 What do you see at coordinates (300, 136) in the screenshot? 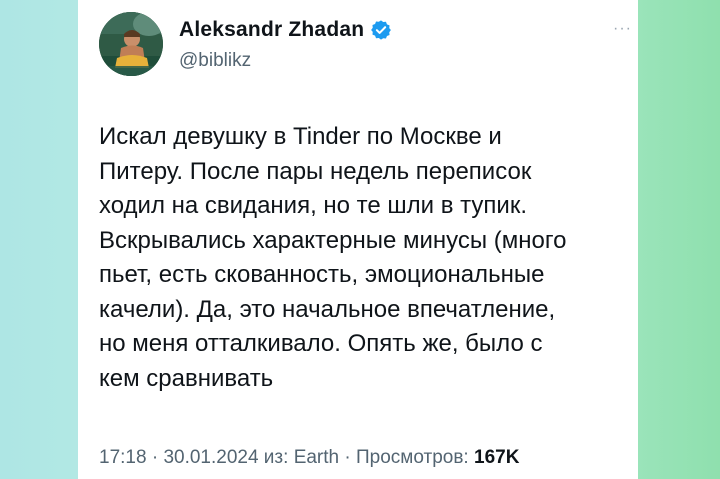
I see `tweet-line: Искал девушку в Tinder по Москве и` at bounding box center [300, 136].